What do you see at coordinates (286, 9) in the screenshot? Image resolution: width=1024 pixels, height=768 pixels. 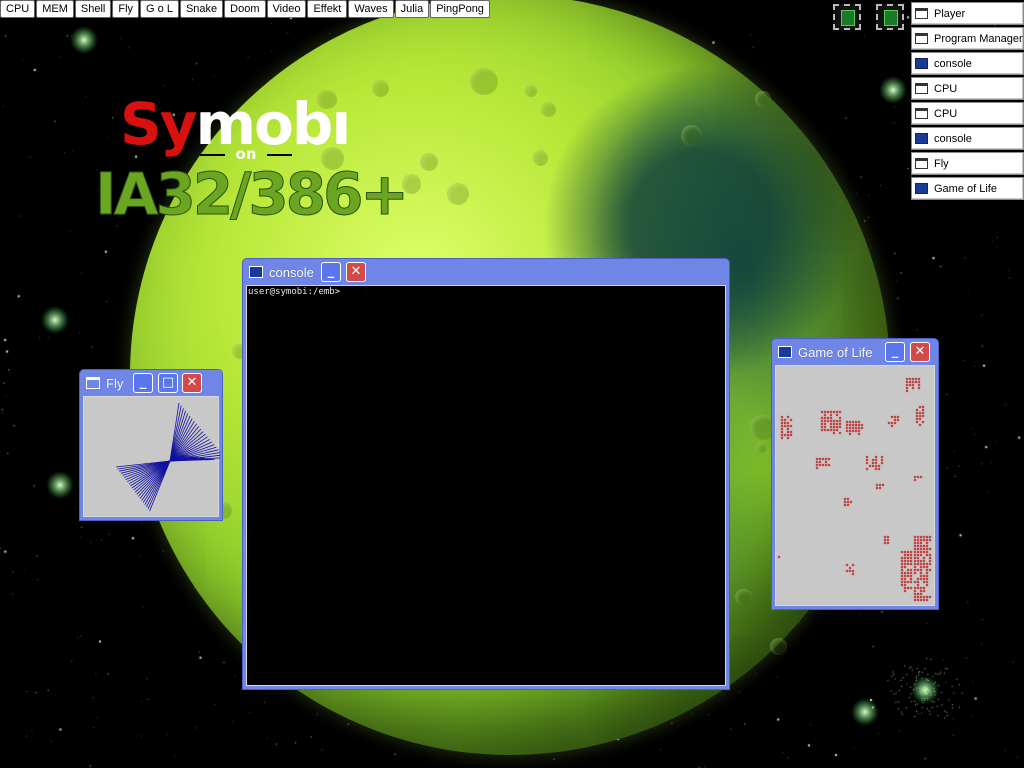 I see `taskbar-button-video: Video` at bounding box center [286, 9].